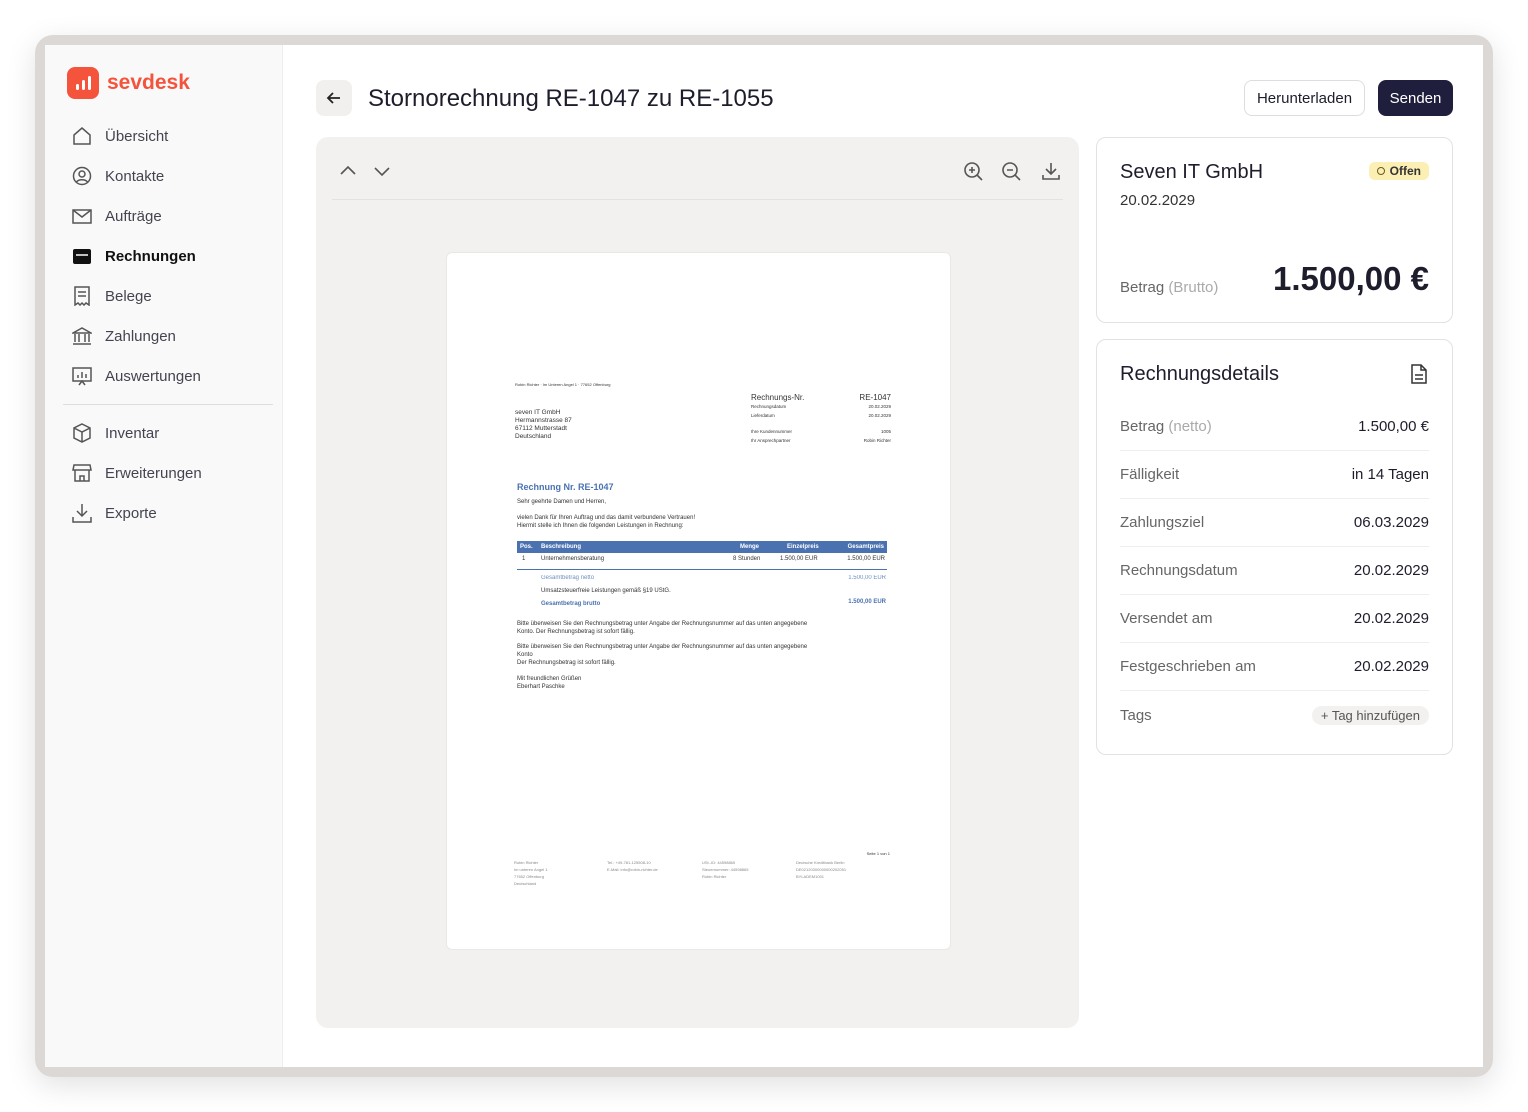 This screenshot has height=1112, width=1528. Describe the element at coordinates (772, 431) in the screenshot. I see `meta-label: Ihre Kundennummer` at that location.